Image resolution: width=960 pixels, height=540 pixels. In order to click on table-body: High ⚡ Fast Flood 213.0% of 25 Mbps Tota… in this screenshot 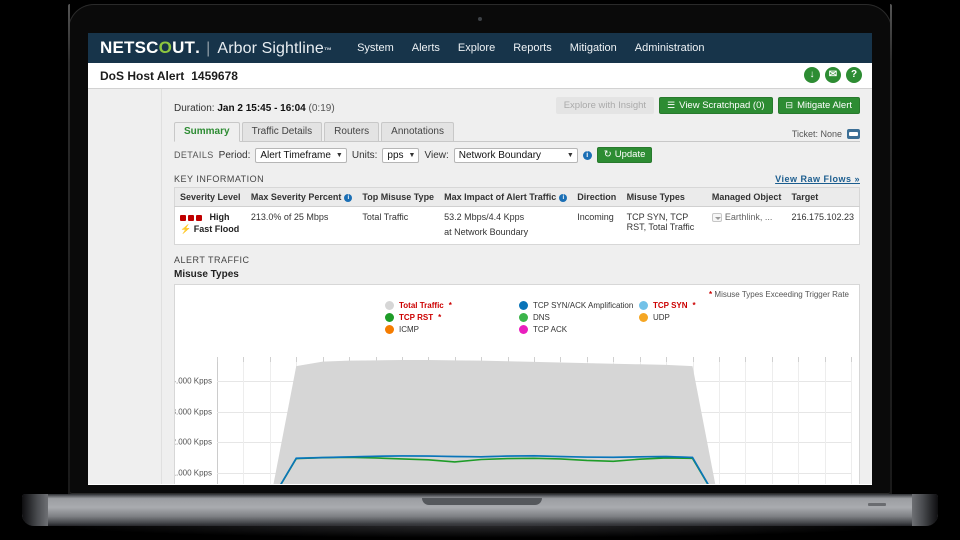, I will do `click(517, 225)`.